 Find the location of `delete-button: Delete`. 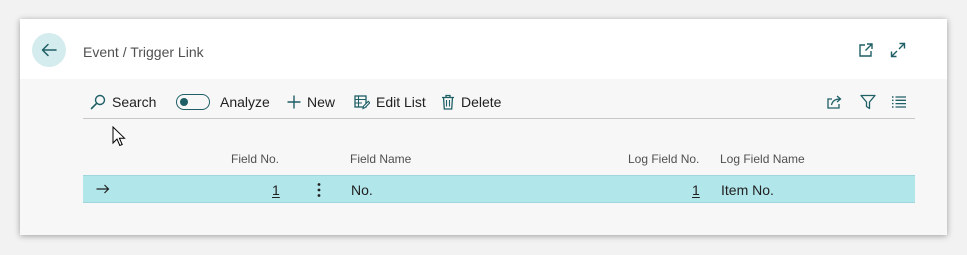

delete-button: Delete is located at coordinates (471, 102).